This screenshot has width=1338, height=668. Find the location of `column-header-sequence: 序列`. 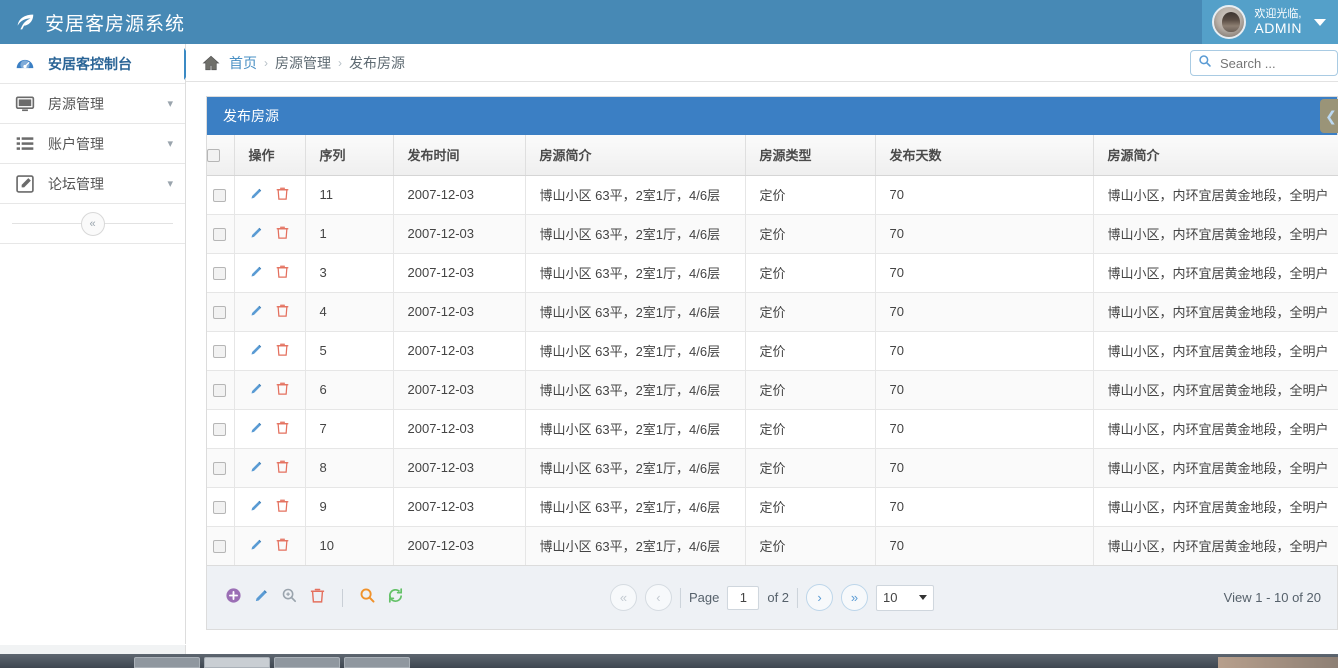

column-header-sequence: 序列 is located at coordinates (349, 155).